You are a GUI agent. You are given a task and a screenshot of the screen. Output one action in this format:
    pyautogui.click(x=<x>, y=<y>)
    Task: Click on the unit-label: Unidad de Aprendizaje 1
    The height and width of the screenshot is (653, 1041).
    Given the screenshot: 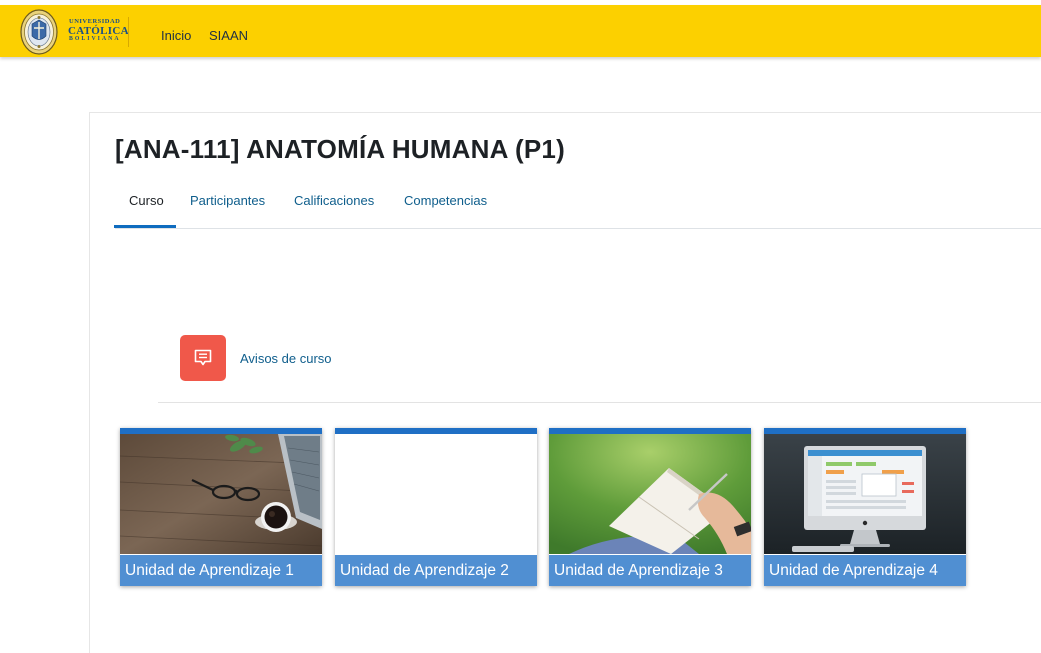 What is the action you would take?
    pyautogui.click(x=221, y=570)
    